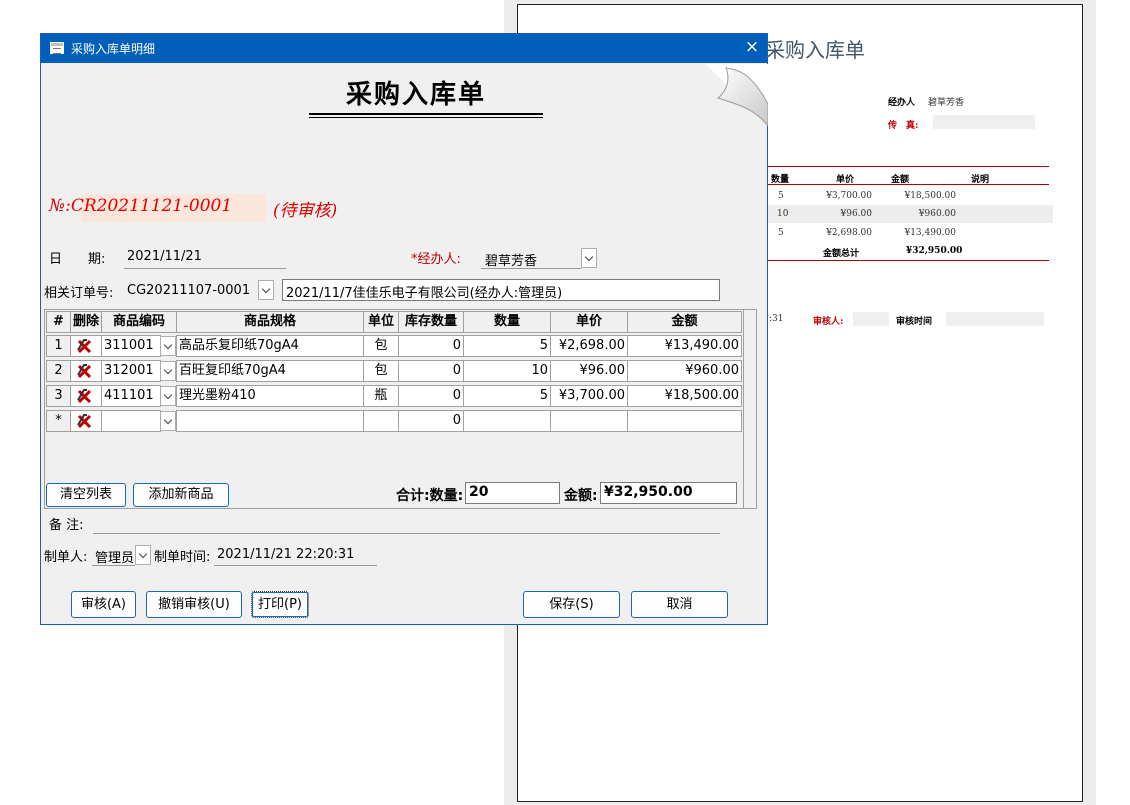  I want to click on preview-handler-value: 碧草芳香, so click(946, 103).